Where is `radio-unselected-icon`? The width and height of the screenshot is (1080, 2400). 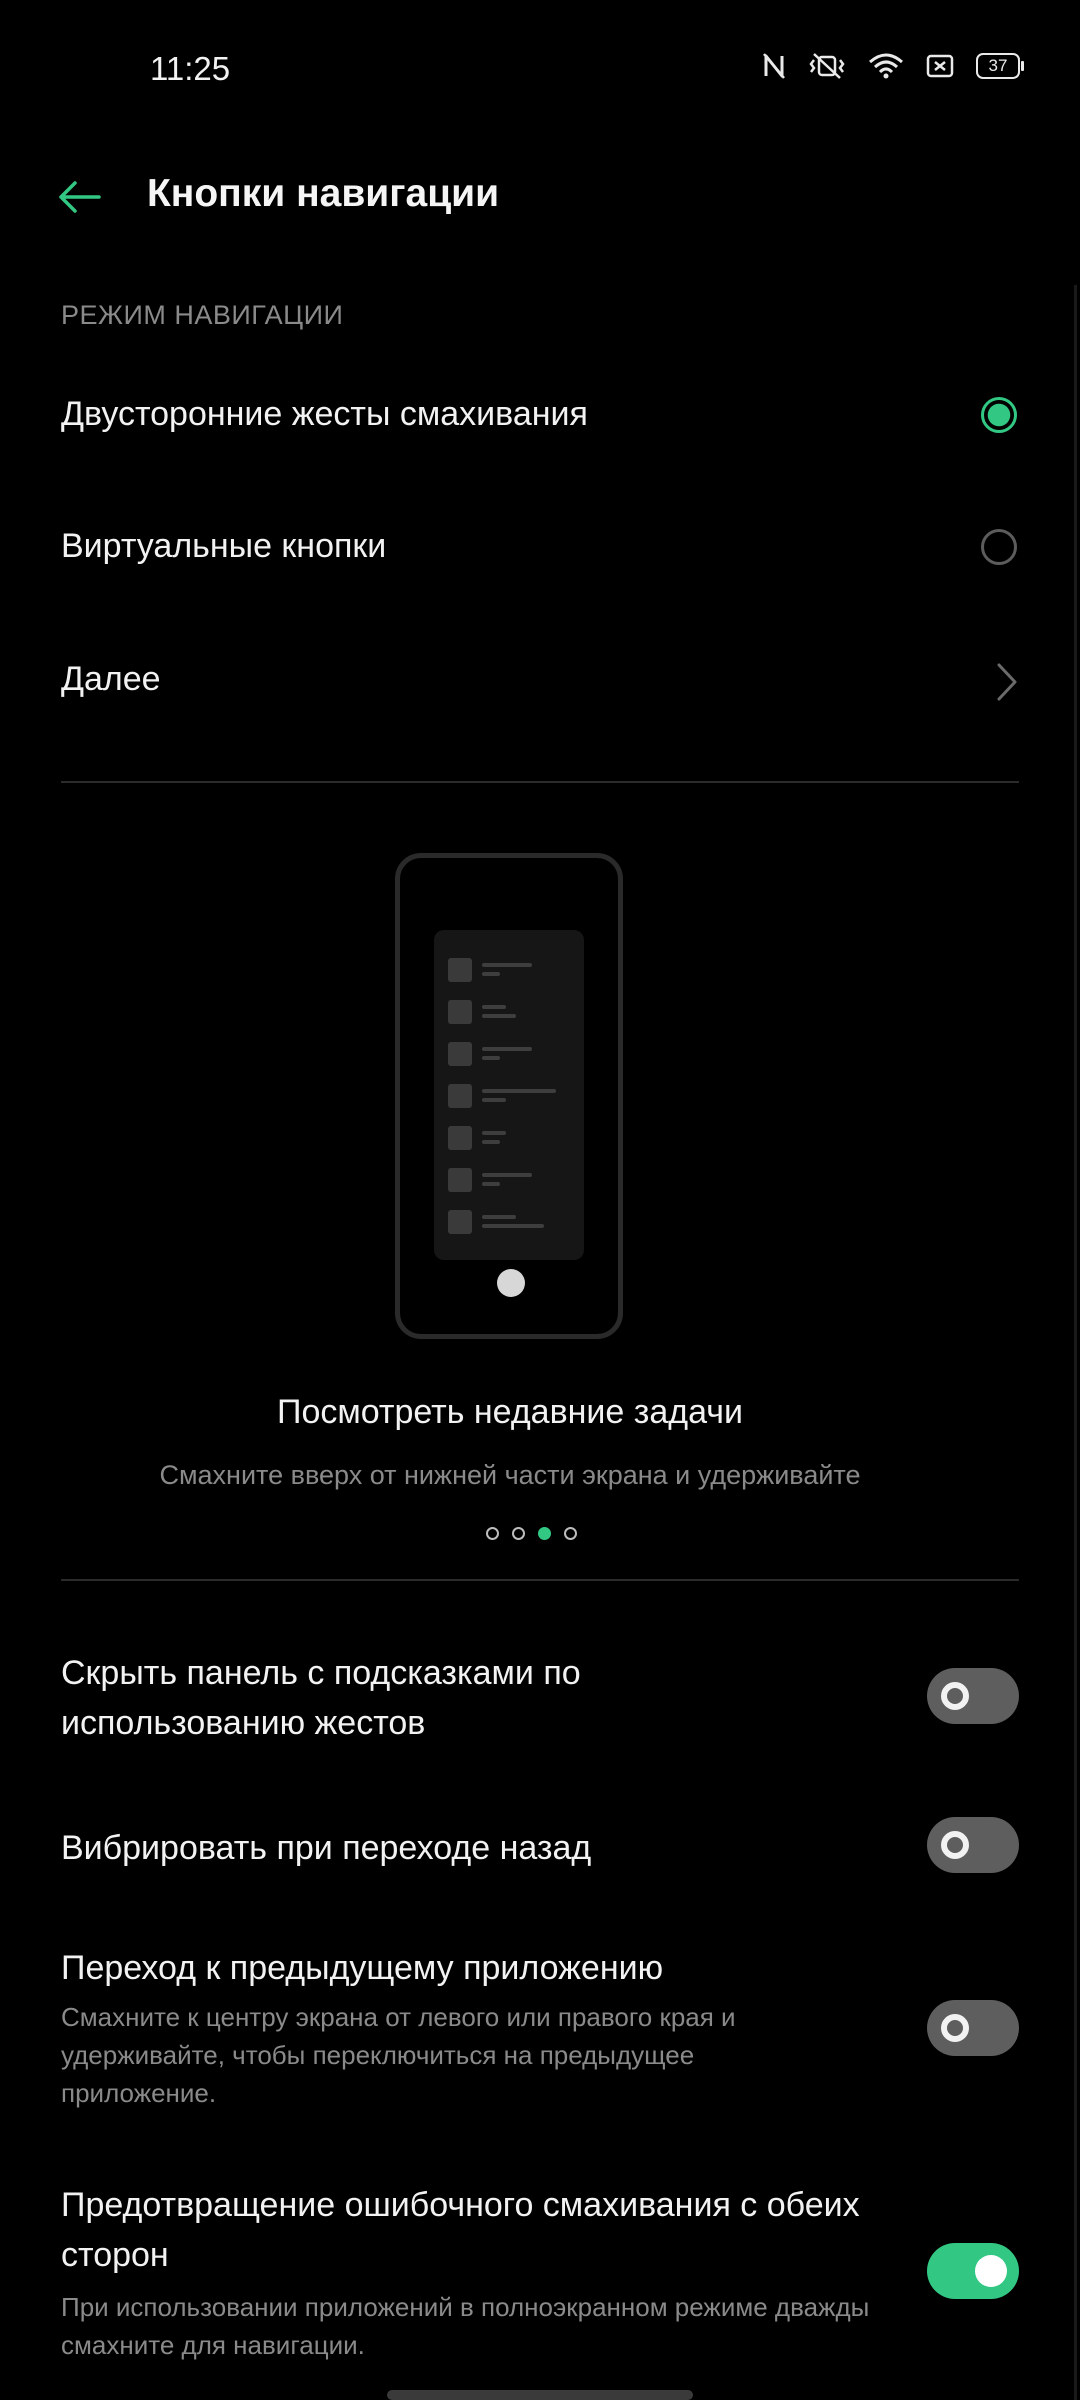
radio-unselected-icon is located at coordinates (999, 547).